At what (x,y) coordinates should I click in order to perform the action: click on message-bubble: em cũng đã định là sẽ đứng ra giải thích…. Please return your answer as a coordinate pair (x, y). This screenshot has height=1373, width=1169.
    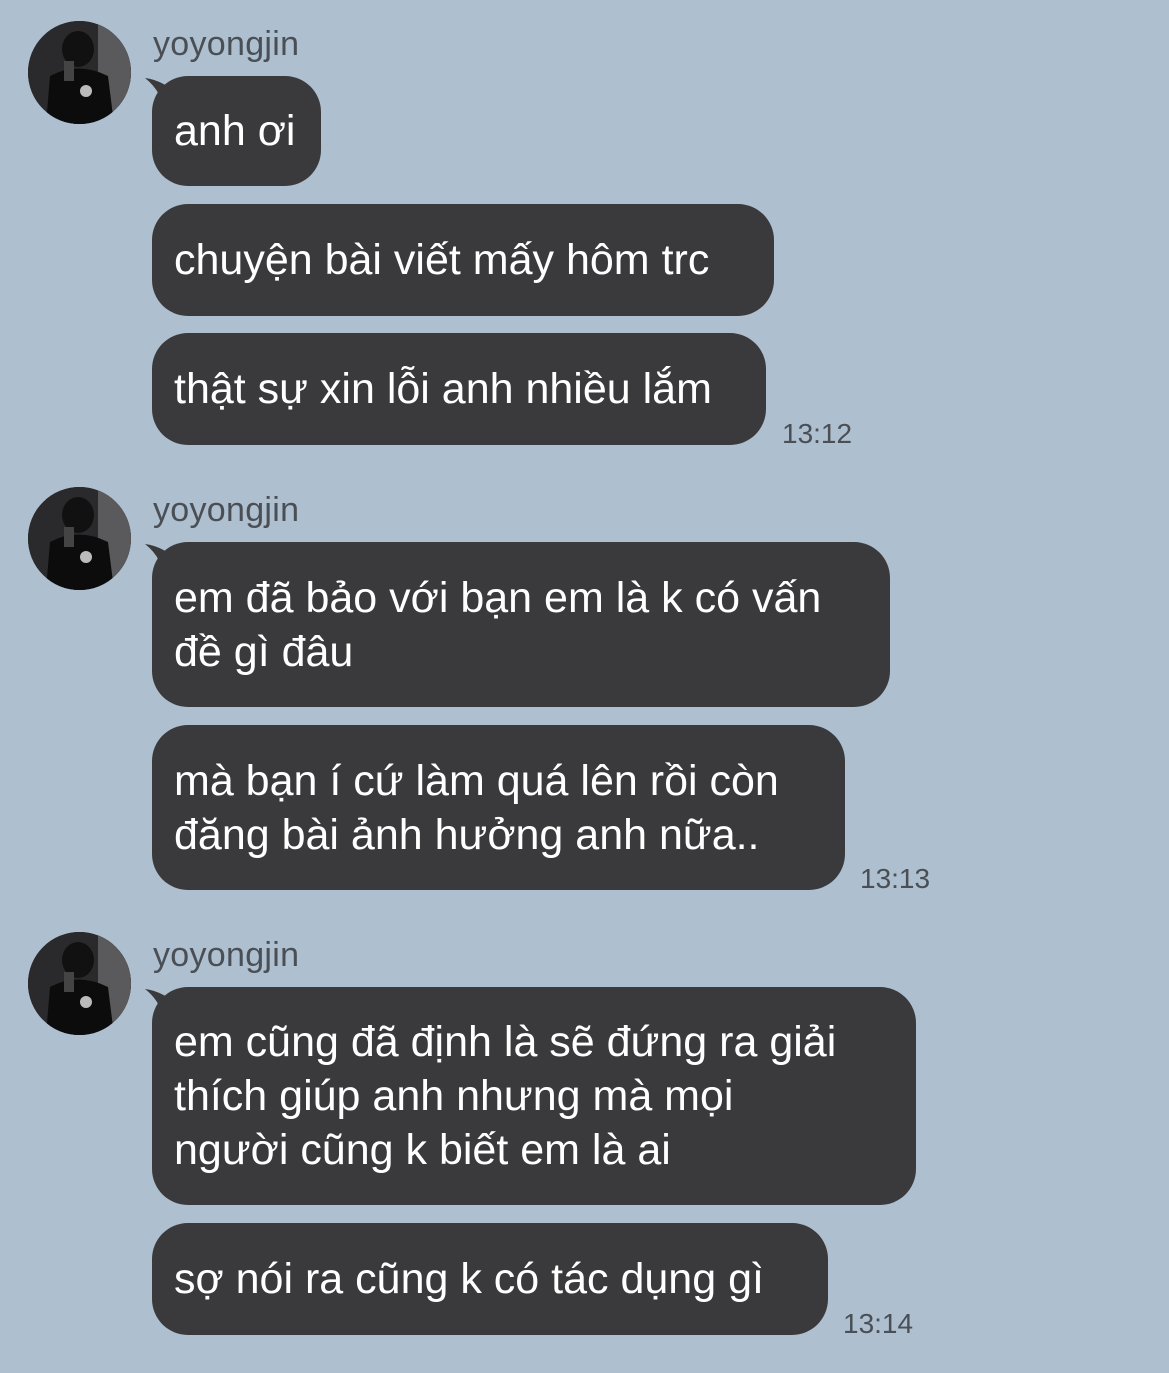
    Looking at the image, I should click on (534, 1096).